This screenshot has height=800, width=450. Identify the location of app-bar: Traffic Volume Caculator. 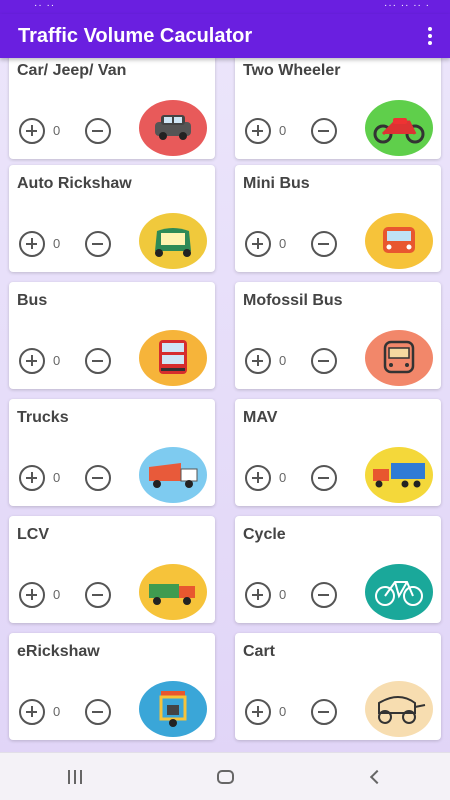
(225, 36).